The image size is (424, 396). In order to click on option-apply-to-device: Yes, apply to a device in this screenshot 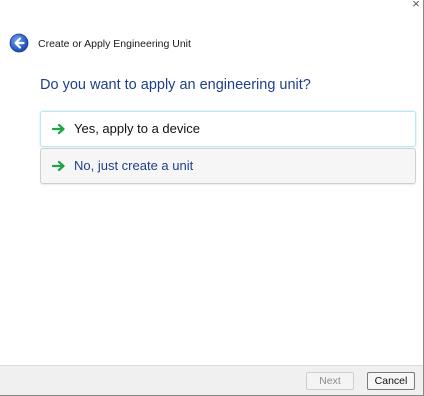, I will do `click(228, 129)`.